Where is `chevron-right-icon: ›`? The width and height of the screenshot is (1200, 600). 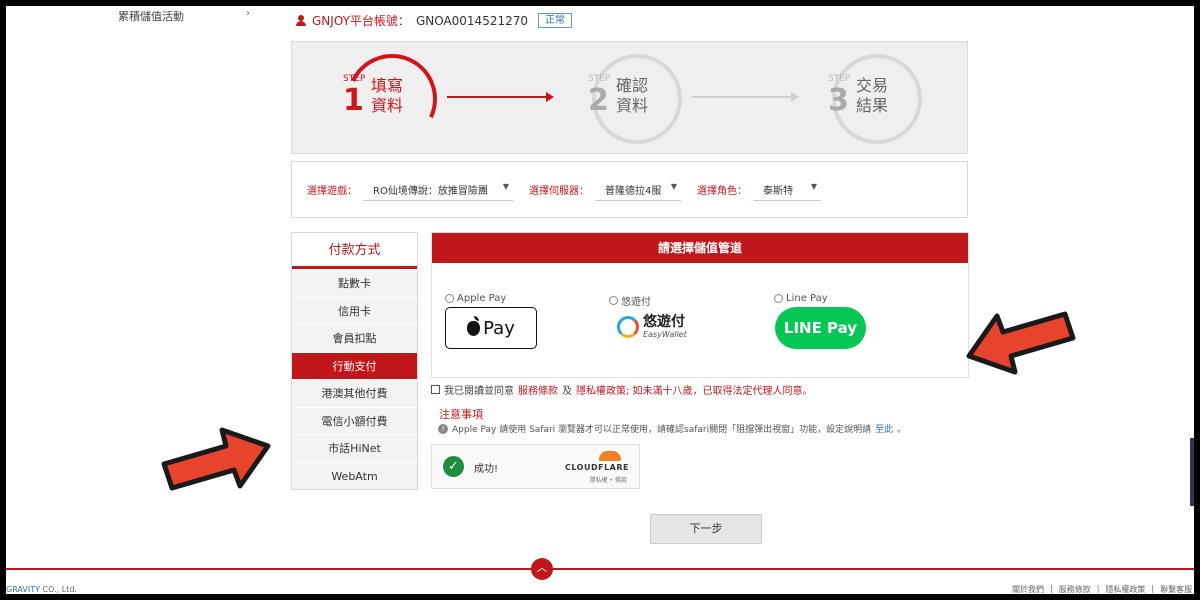 chevron-right-icon: › is located at coordinates (248, 13).